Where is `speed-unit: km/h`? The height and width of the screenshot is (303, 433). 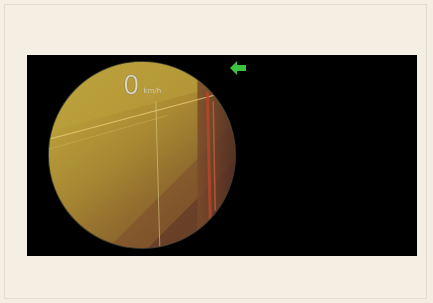
speed-unit: km/h is located at coordinates (152, 91).